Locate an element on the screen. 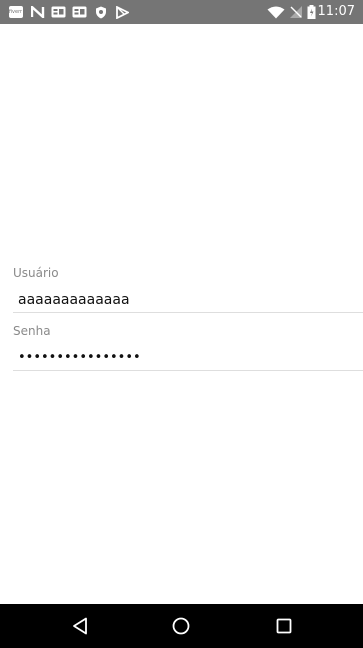 The image size is (363, 648). home-icon is located at coordinates (181, 626).